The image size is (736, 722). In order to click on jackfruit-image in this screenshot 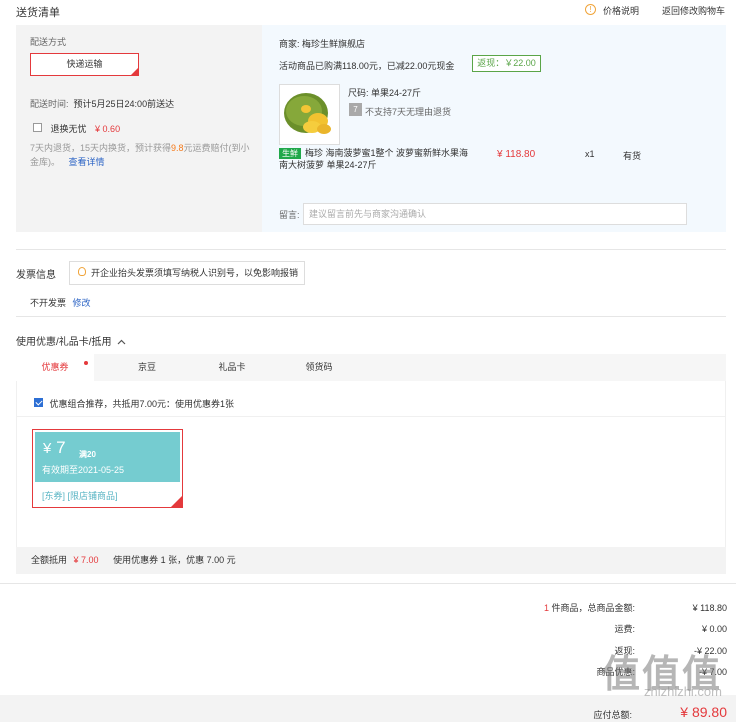, I will do `click(309, 114)`.